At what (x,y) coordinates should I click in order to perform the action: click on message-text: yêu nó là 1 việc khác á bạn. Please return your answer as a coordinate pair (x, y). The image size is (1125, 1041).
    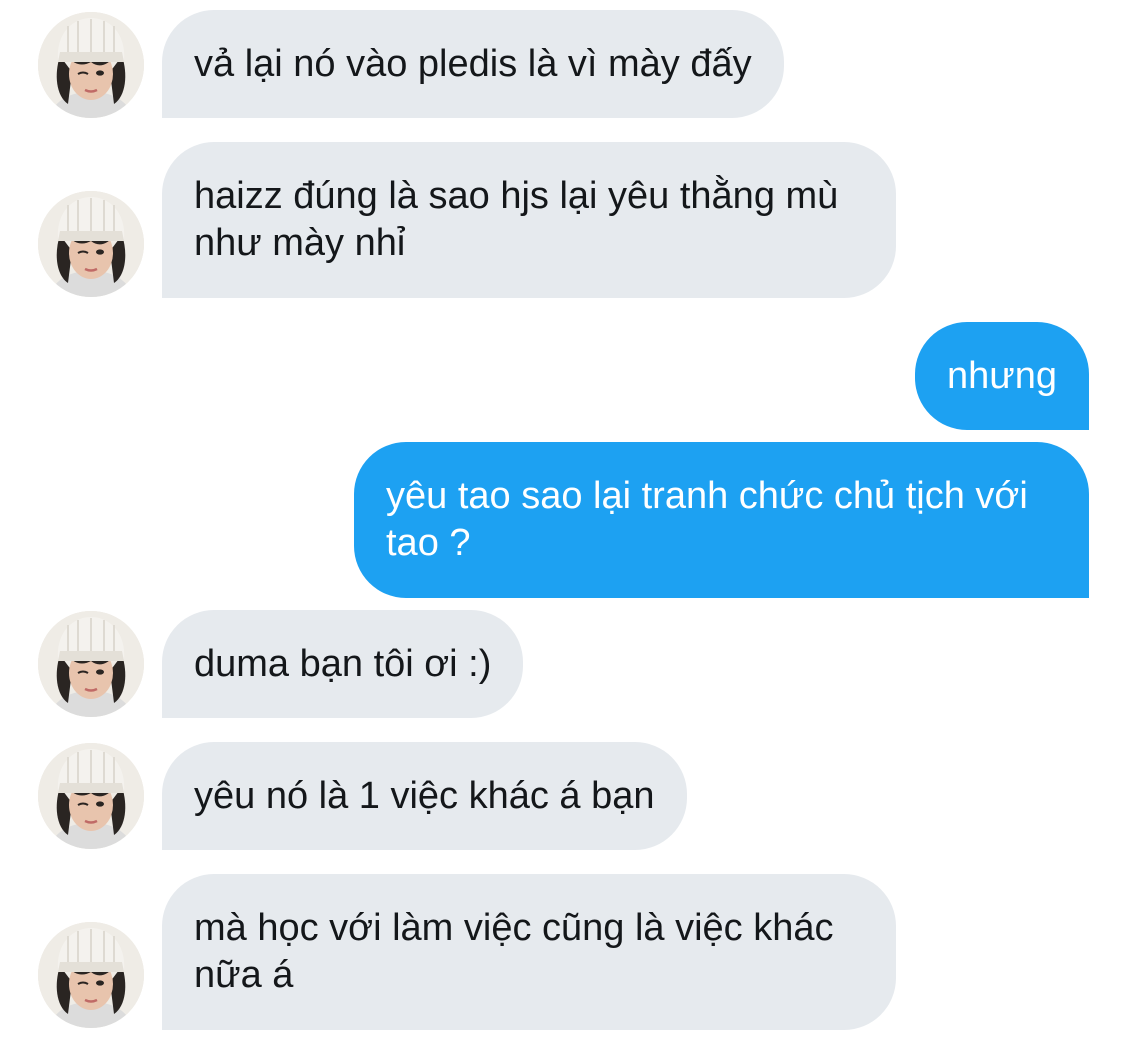
    Looking at the image, I should click on (424, 795).